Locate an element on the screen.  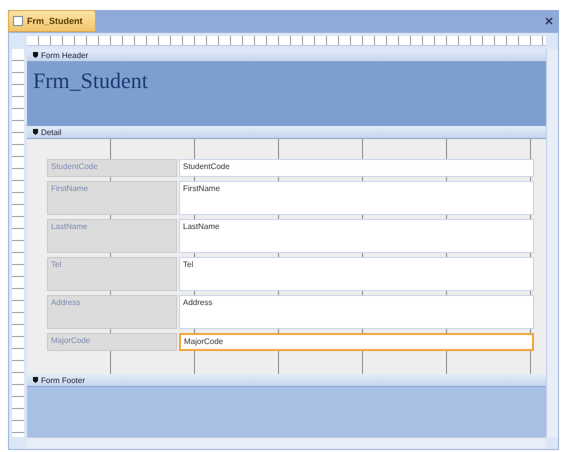
close-icon is located at coordinates (549, 21).